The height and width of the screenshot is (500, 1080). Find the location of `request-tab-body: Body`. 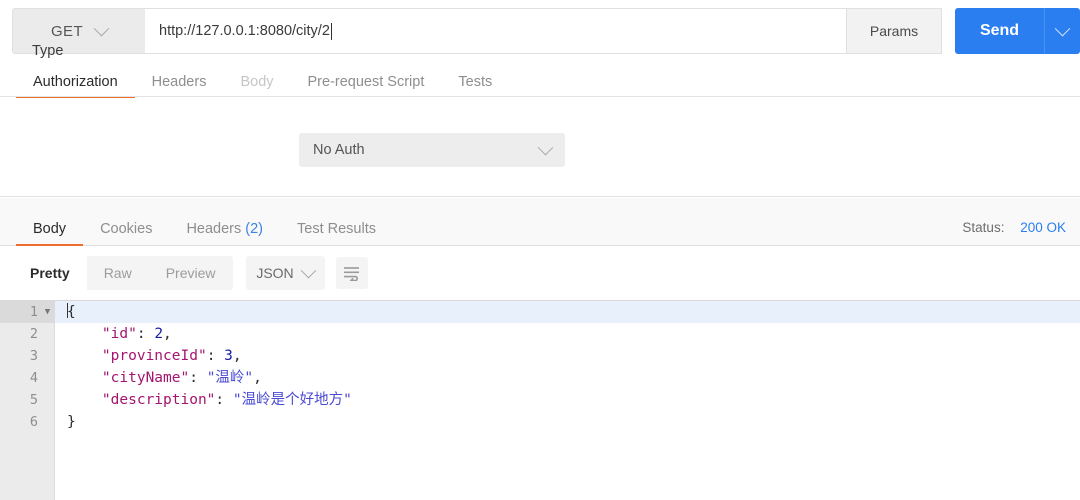

request-tab-body: Body is located at coordinates (256, 86).